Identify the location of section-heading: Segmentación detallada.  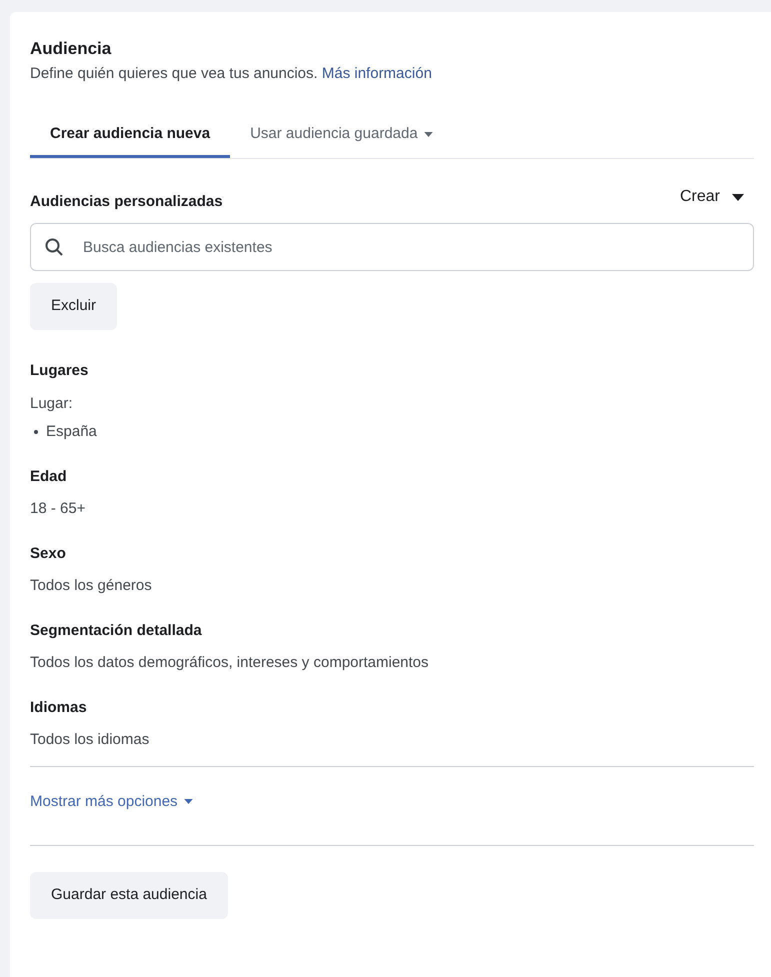
(116, 630).